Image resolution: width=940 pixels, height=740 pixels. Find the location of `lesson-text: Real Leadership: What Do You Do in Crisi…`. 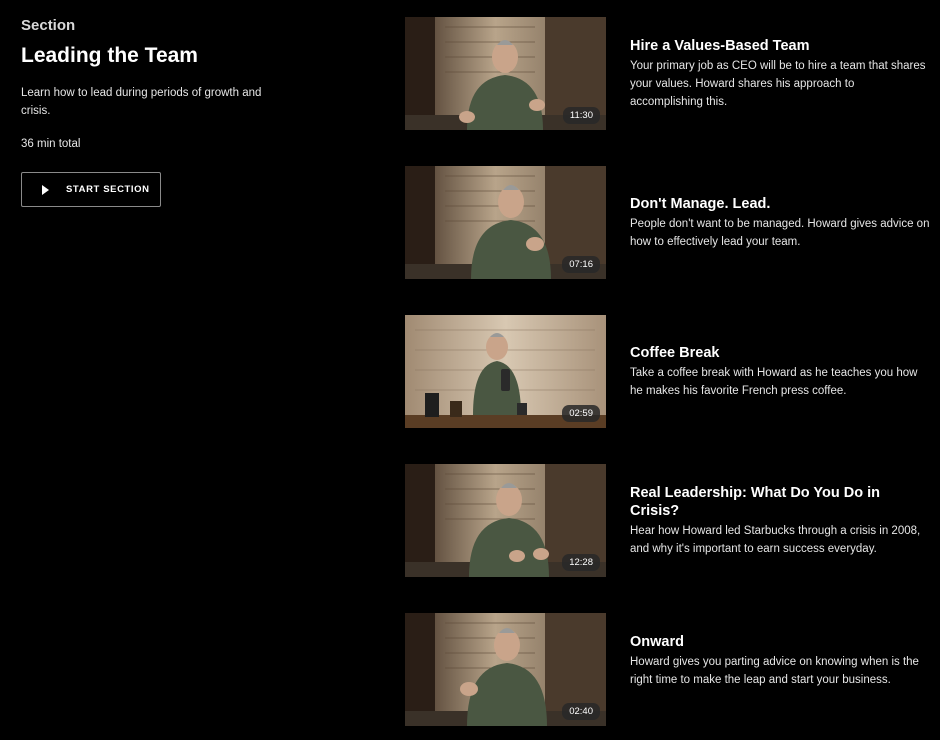

lesson-text: Real Leadership: What Do You Do in Crisi… is located at coordinates (780, 521).